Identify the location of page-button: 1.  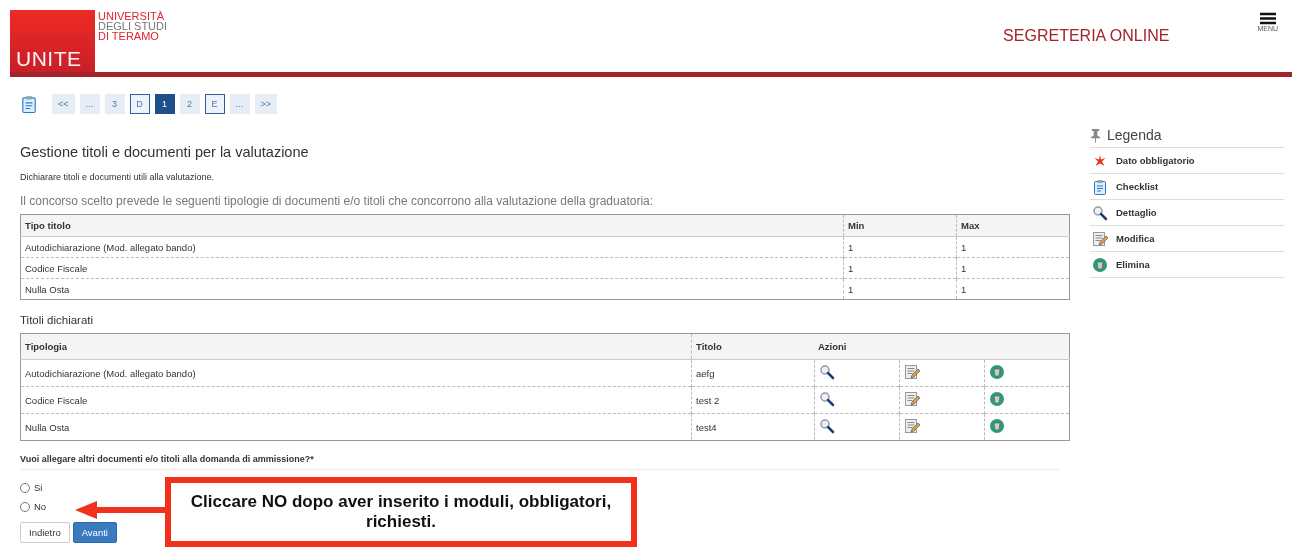
(164, 104).